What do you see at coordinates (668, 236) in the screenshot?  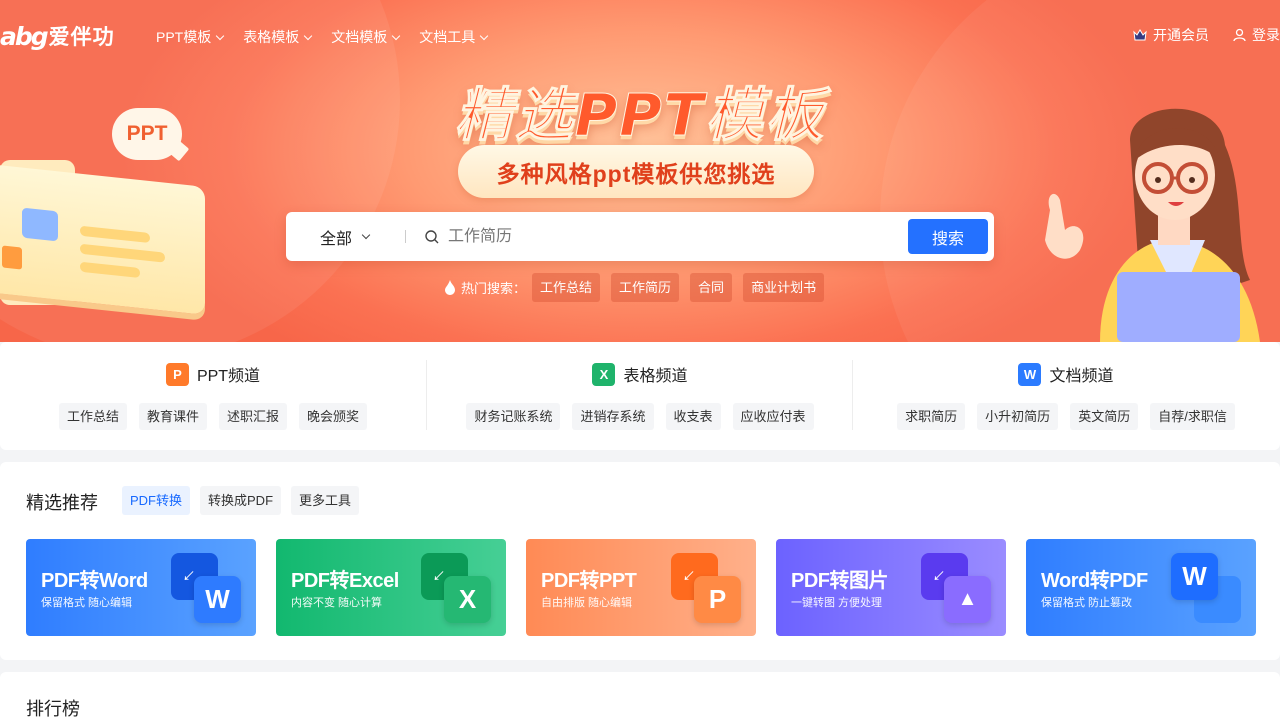 I see `search-input` at bounding box center [668, 236].